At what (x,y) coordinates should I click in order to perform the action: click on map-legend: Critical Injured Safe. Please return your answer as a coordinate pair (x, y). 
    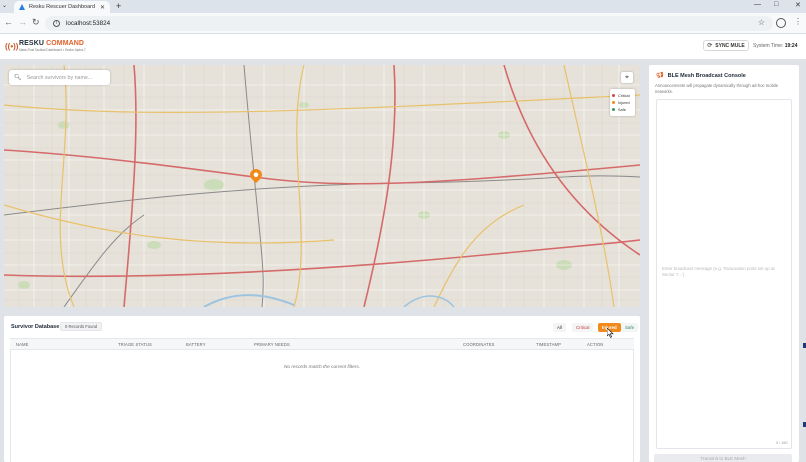
    Looking at the image, I should click on (622, 102).